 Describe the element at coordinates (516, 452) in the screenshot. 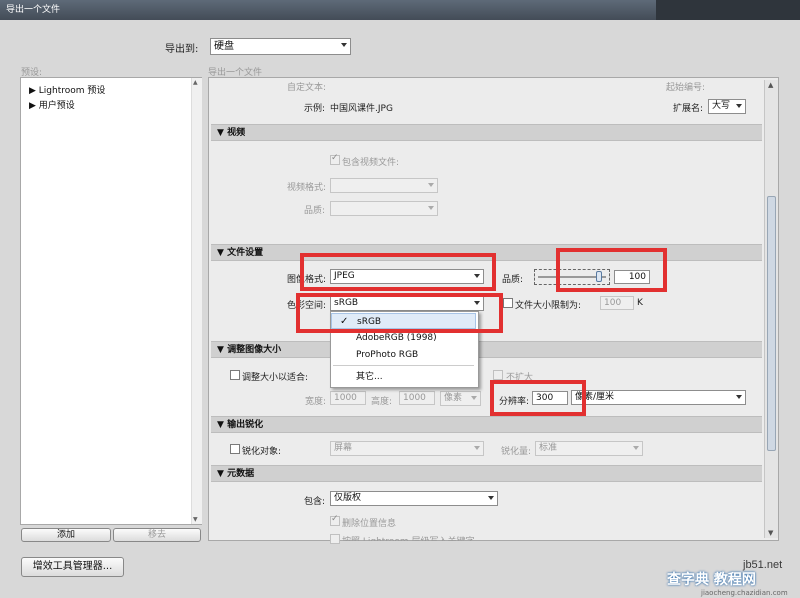

I see `sharpen-amount-label: 锐化量:` at that location.